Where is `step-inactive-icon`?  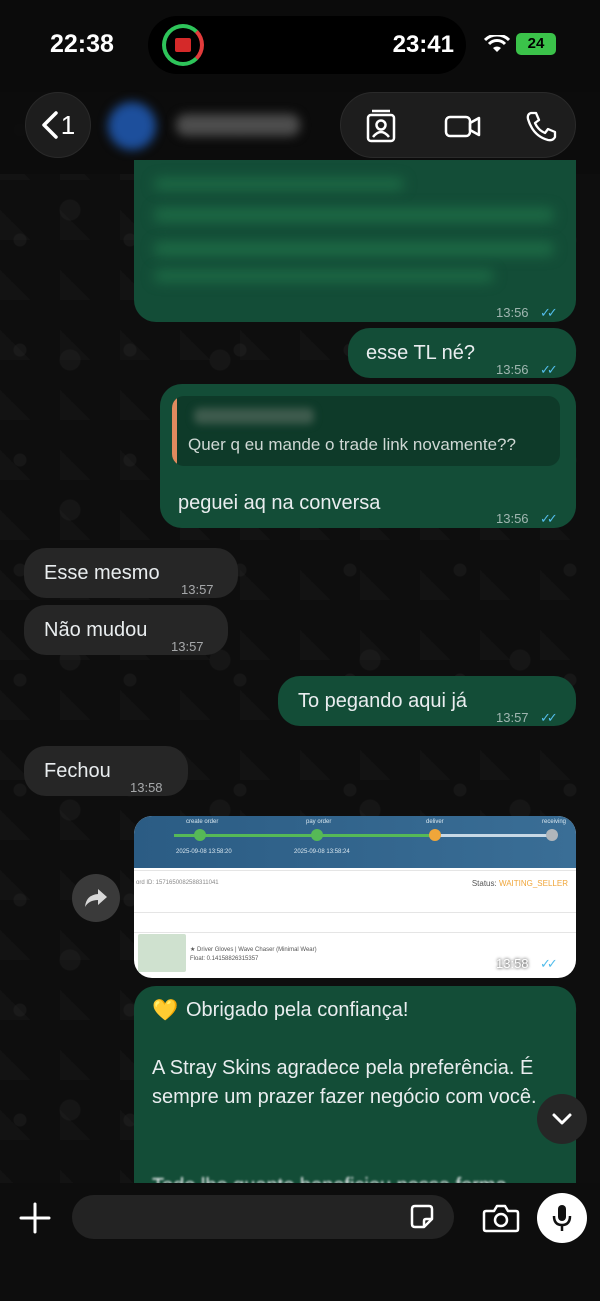
step-inactive-icon is located at coordinates (552, 835).